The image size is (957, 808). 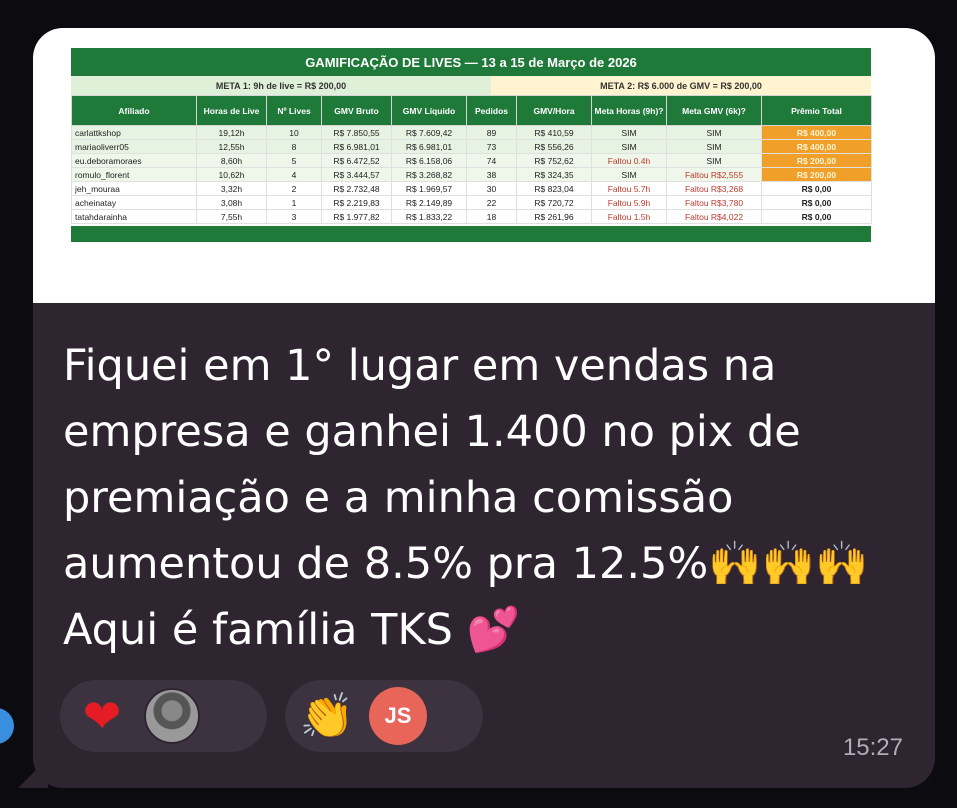 What do you see at coordinates (134, 202) in the screenshot?
I see `affiliate-name-cell: acheinatay` at bounding box center [134, 202].